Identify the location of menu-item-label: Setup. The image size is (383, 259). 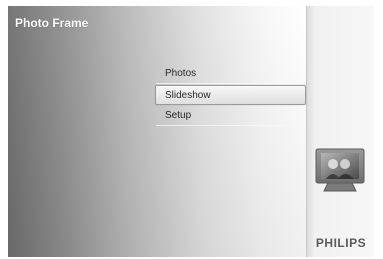
(178, 115).